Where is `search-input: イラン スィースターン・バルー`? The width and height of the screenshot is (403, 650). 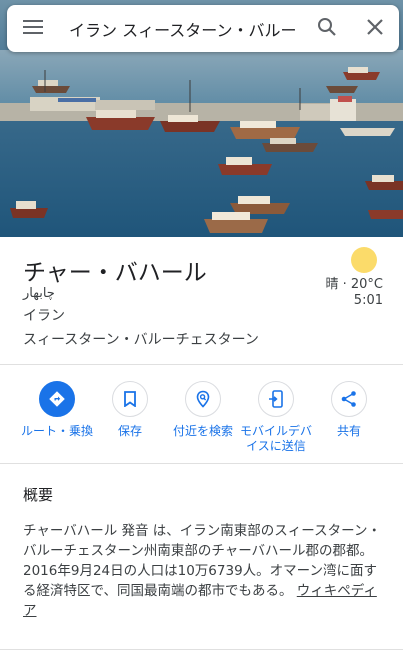
search-input: イラン スィースターン・バルー is located at coordinates (181, 29).